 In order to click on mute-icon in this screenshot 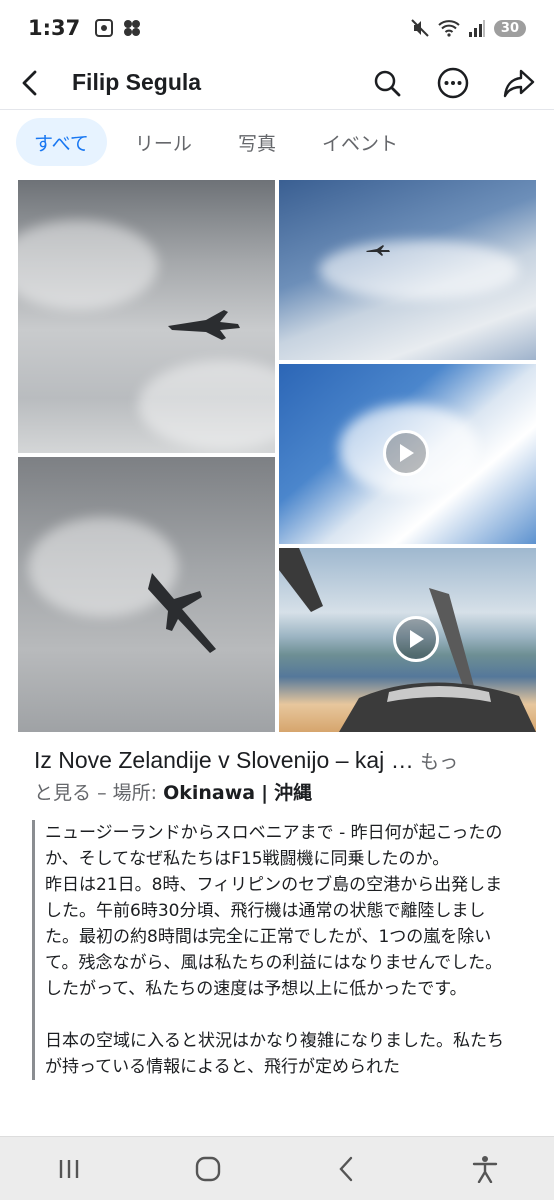, I will do `click(420, 28)`.